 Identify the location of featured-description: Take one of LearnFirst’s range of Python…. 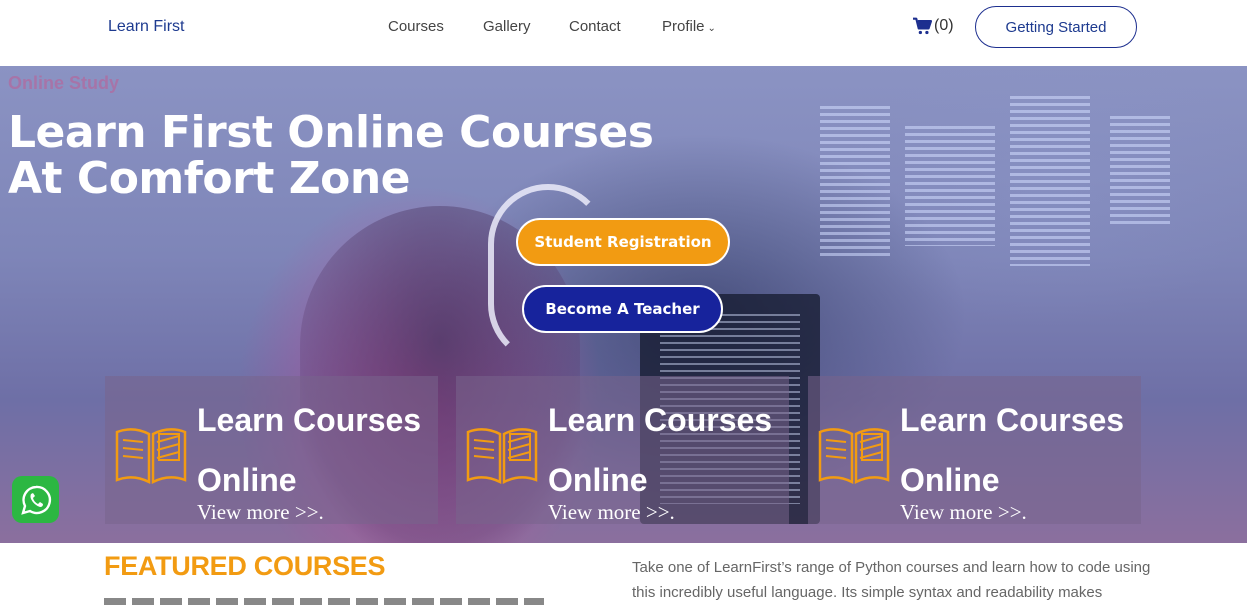
(891, 580).